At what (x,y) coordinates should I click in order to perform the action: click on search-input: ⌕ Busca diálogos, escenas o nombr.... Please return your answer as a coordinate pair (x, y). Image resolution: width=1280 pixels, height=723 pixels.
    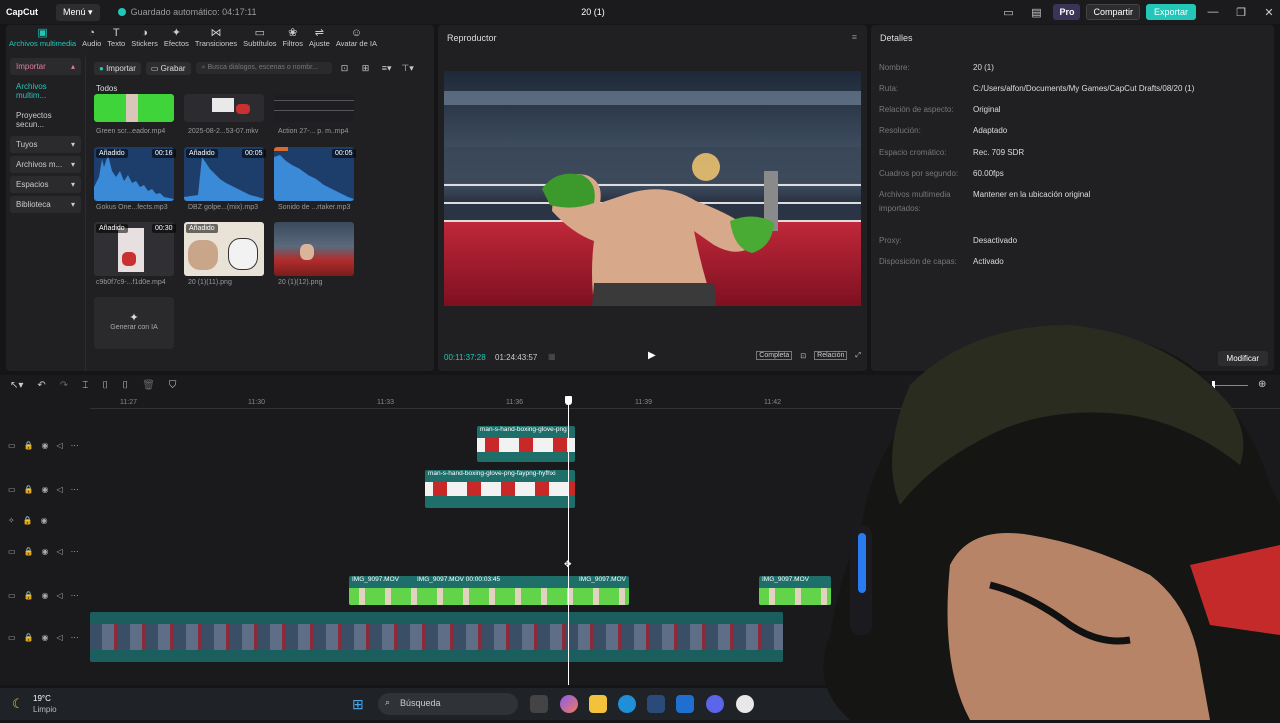
    Looking at the image, I should click on (263, 68).